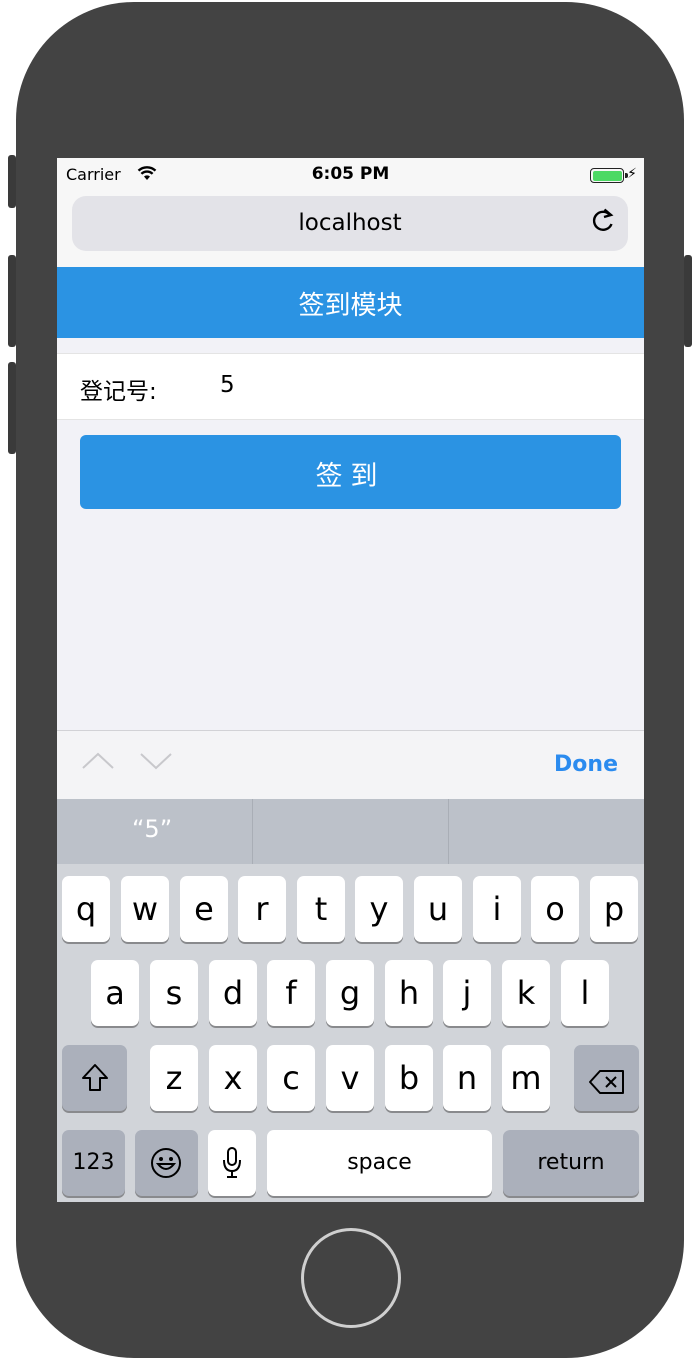  Describe the element at coordinates (204, 909) in the screenshot. I see `key-e: e` at that location.